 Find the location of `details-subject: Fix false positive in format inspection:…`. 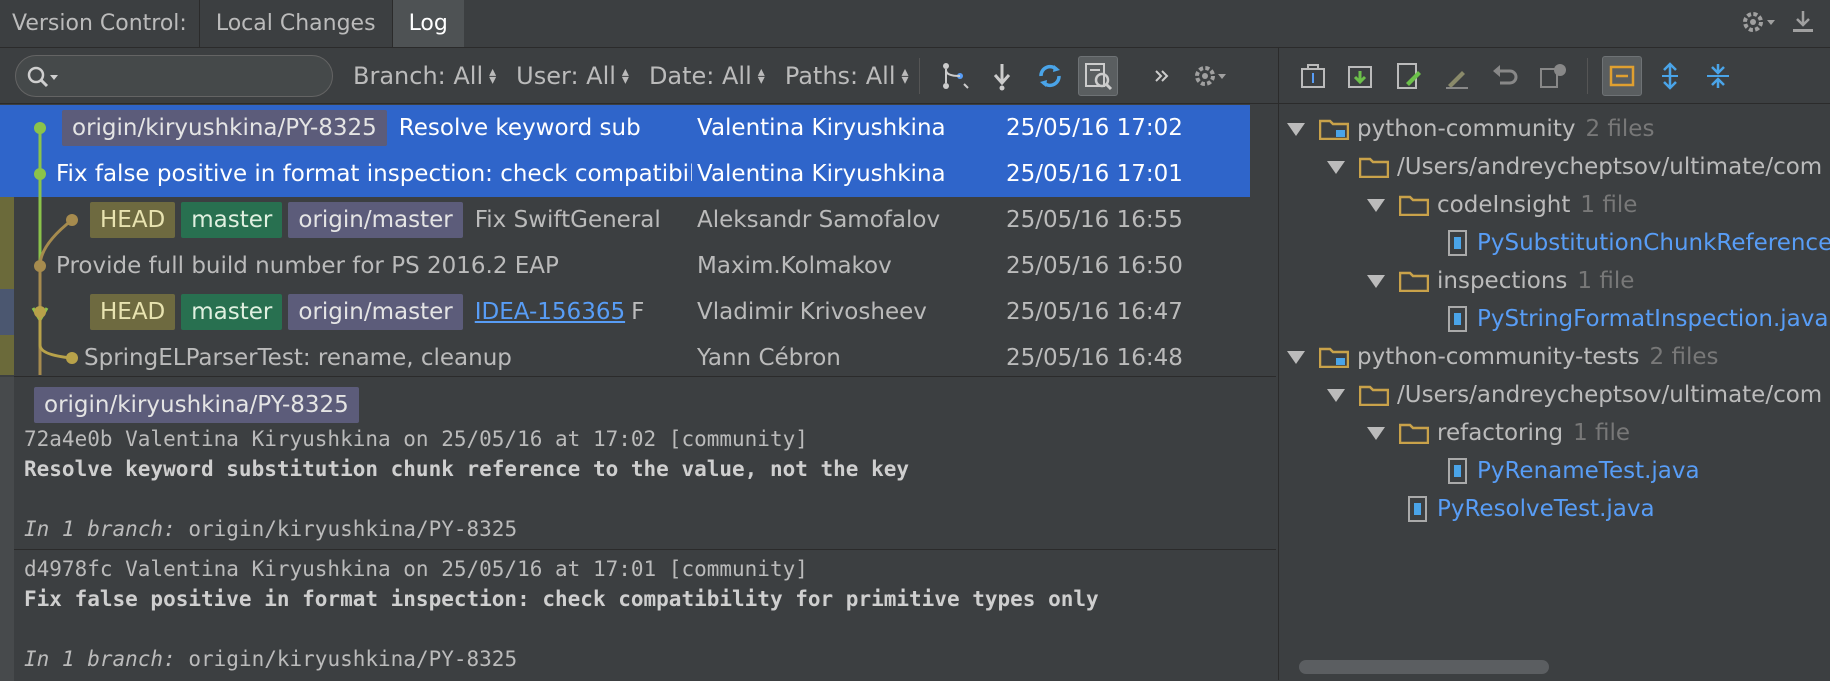

details-subject: Fix false positive in format inspection:… is located at coordinates (561, 599).